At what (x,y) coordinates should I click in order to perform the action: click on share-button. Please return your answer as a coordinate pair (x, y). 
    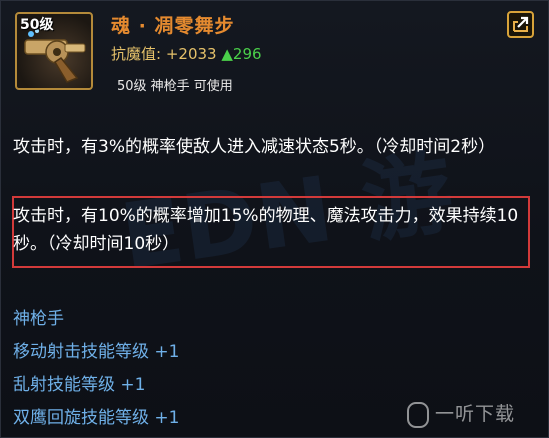
    Looking at the image, I should click on (520, 24).